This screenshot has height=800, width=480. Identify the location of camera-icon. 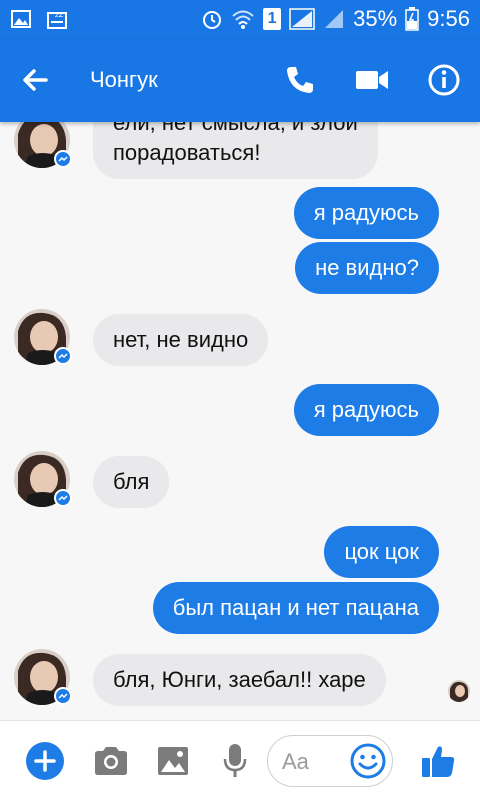
(111, 761).